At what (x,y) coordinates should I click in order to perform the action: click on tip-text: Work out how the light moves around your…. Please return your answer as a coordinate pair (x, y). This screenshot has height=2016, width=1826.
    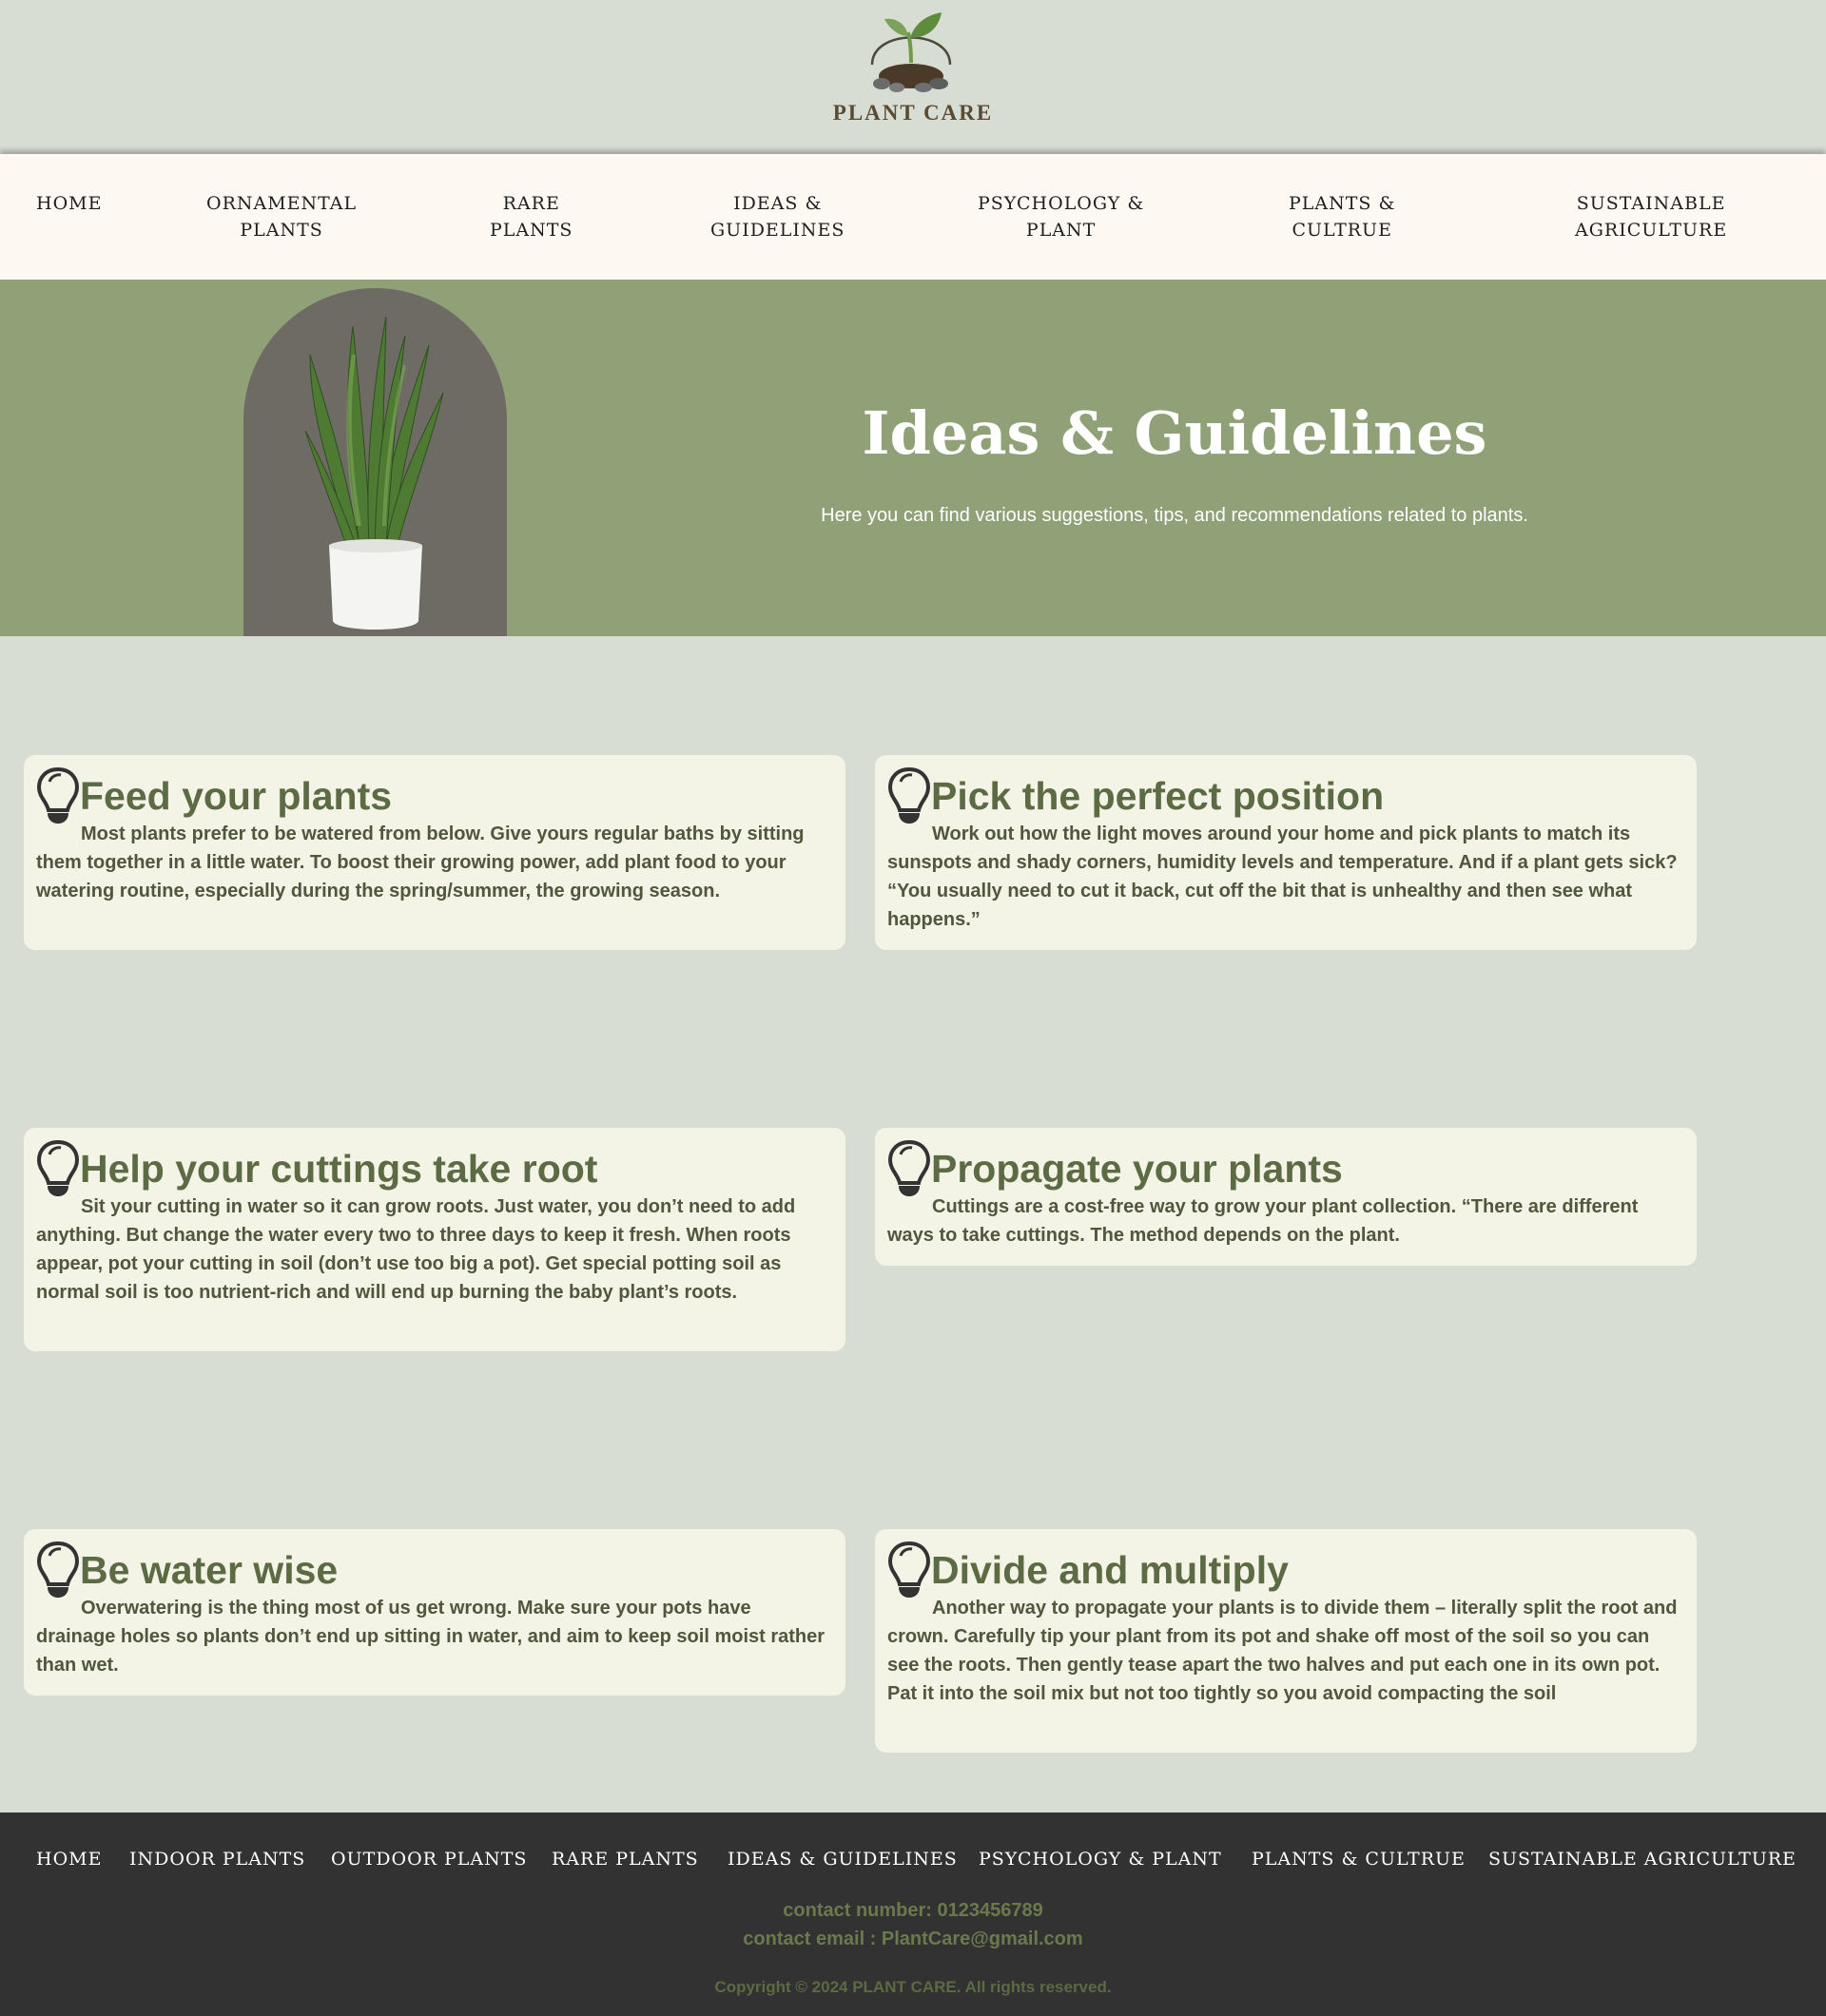
    Looking at the image, I should click on (1282, 877).